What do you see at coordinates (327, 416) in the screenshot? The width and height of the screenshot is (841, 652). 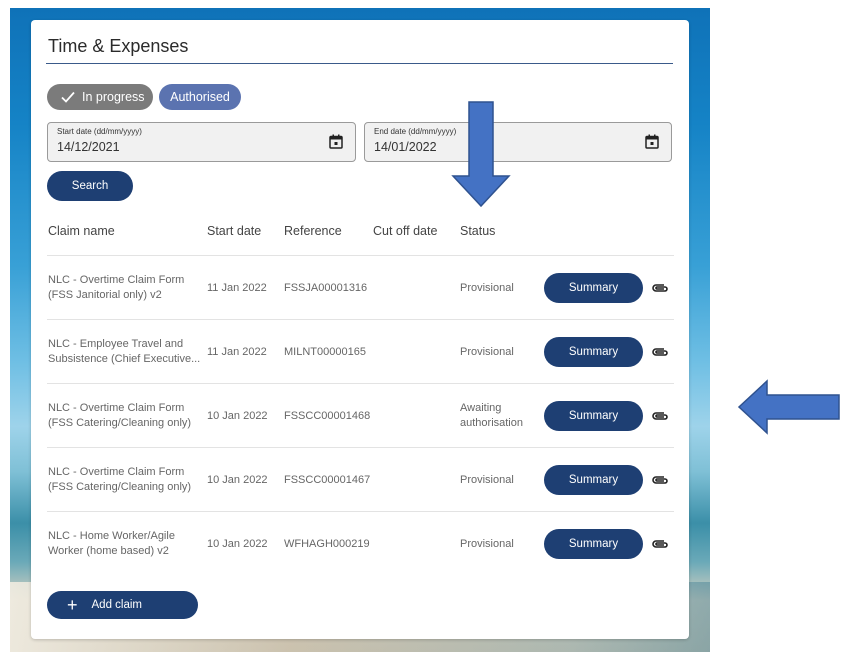 I see `reference-cell: FSSCC00001468` at bounding box center [327, 416].